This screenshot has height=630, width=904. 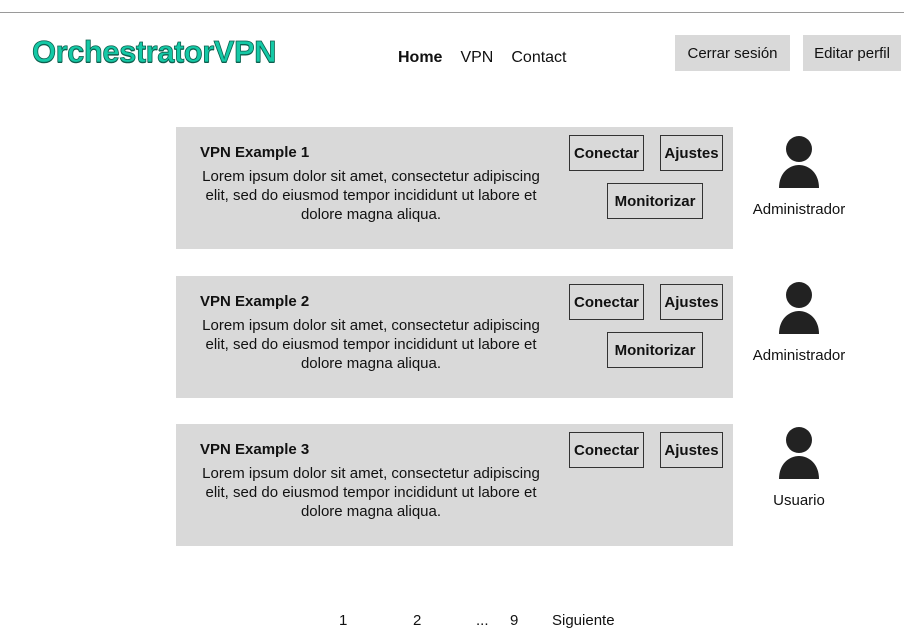 What do you see at coordinates (255, 152) in the screenshot?
I see `vpn-title: VPN Example 1` at bounding box center [255, 152].